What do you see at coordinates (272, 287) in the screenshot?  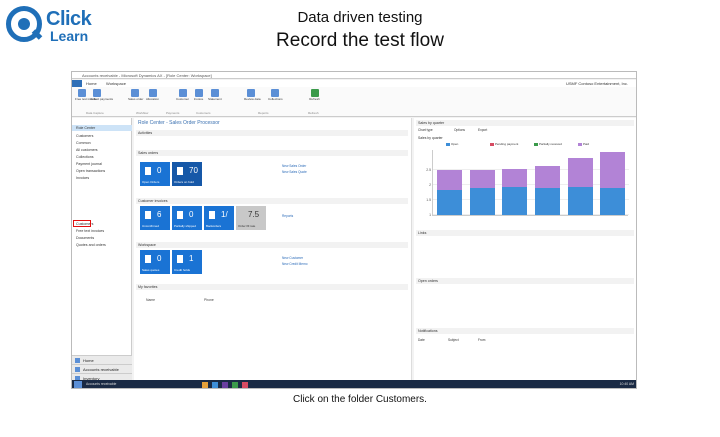 I see `section-header: My favorites` at bounding box center [272, 287].